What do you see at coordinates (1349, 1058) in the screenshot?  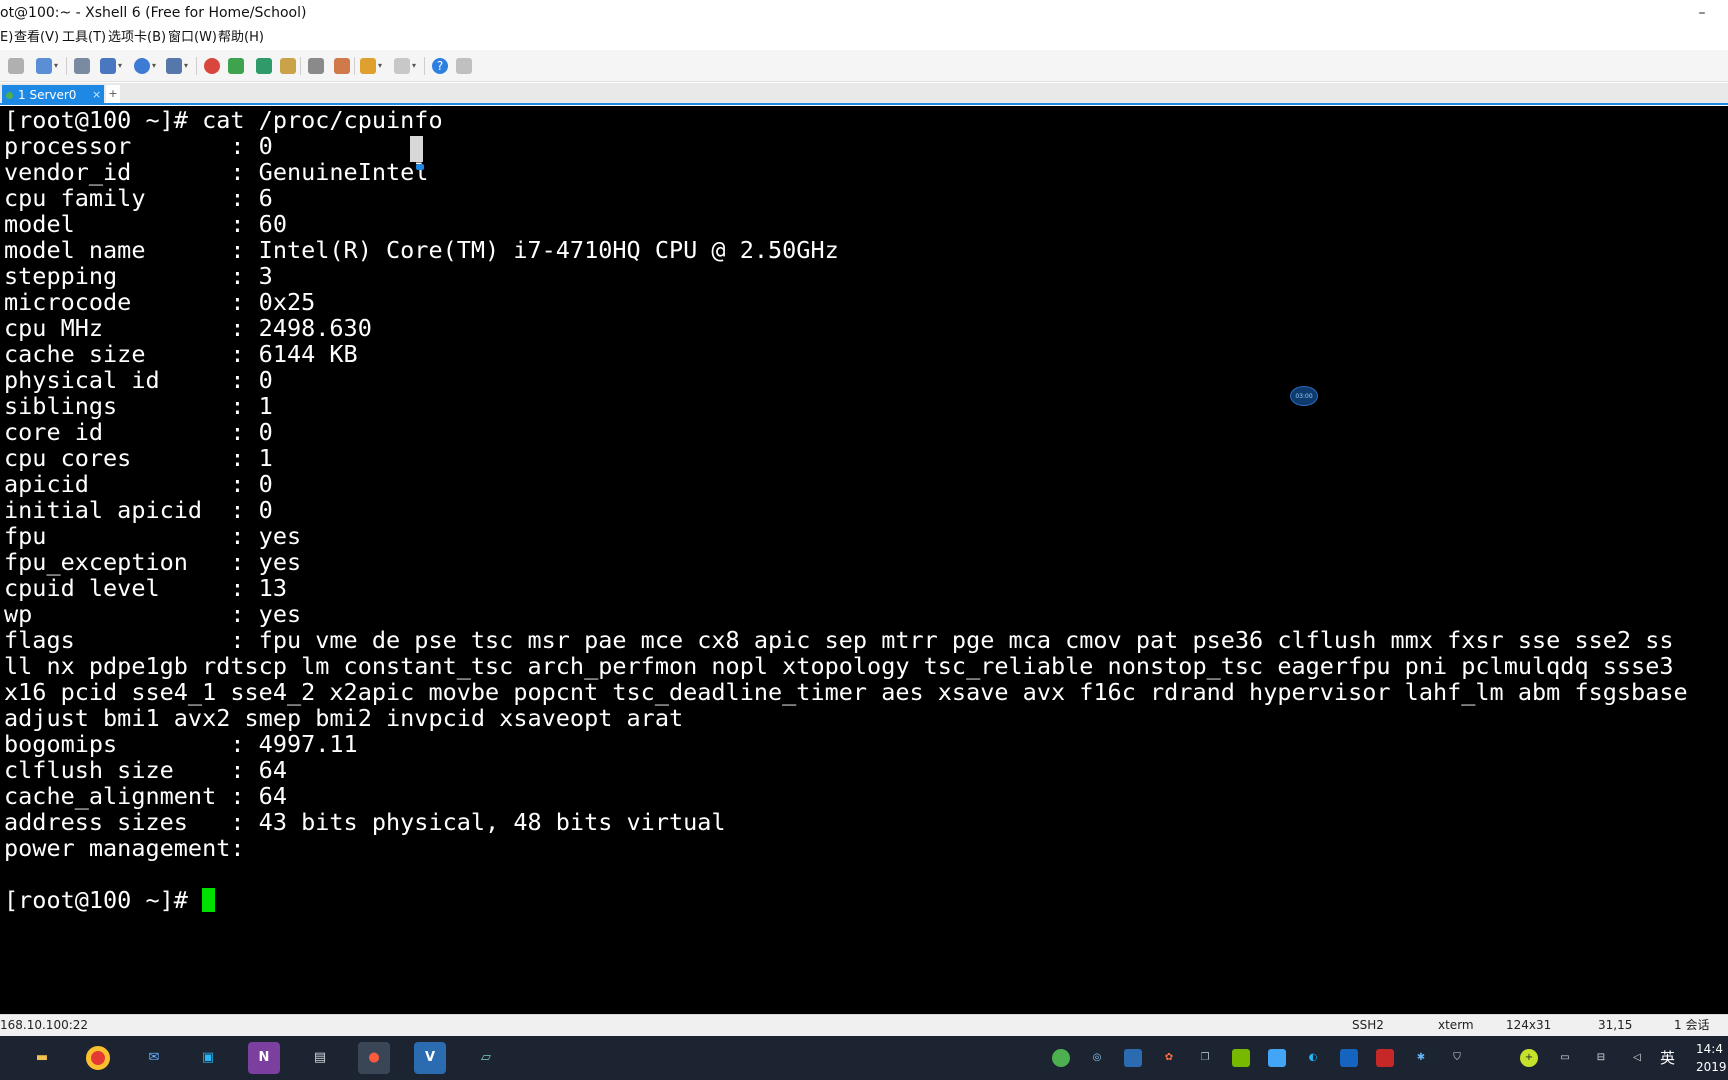 I see `sb-icon` at bounding box center [1349, 1058].